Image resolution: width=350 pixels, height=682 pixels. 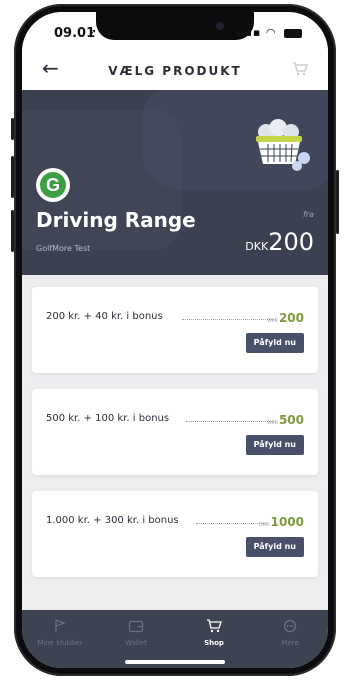 I want to click on hero-amount: 200, so click(x=291, y=242).